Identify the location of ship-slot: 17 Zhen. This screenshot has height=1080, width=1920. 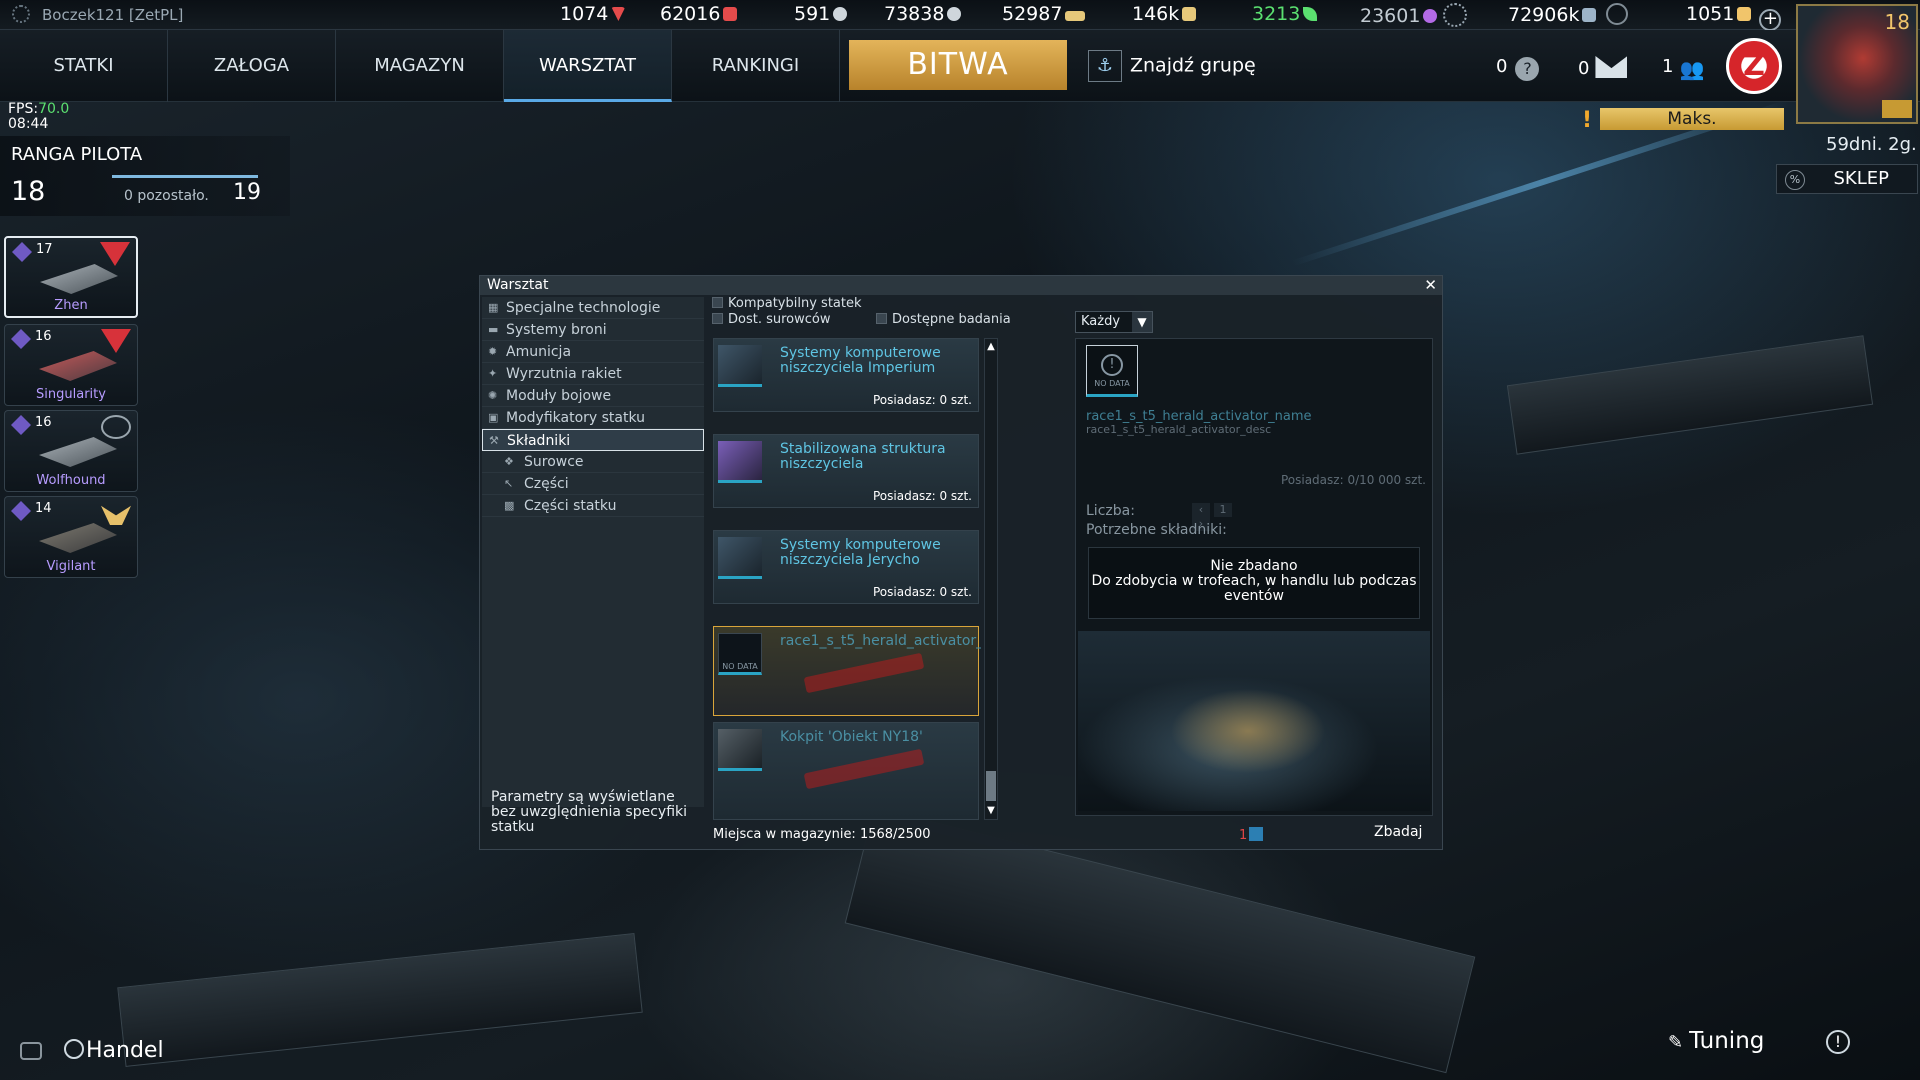
(71, 277).